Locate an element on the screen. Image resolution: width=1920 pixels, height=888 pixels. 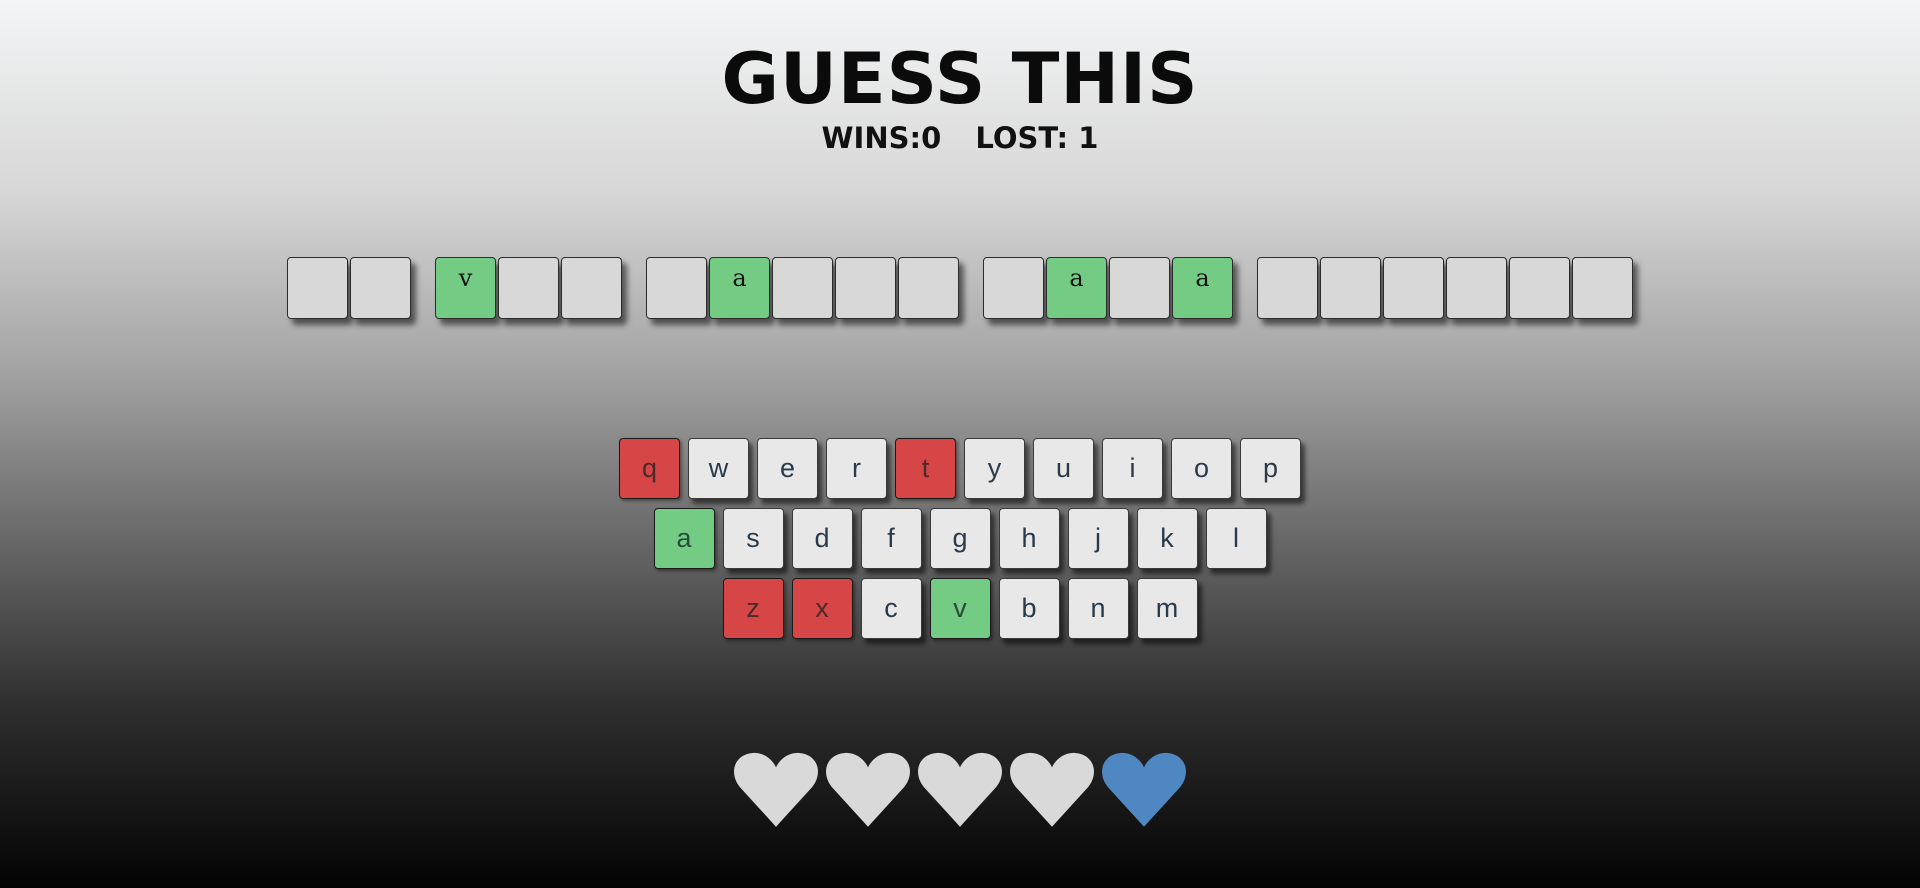
word-board: vaaa is located at coordinates (960, 288).